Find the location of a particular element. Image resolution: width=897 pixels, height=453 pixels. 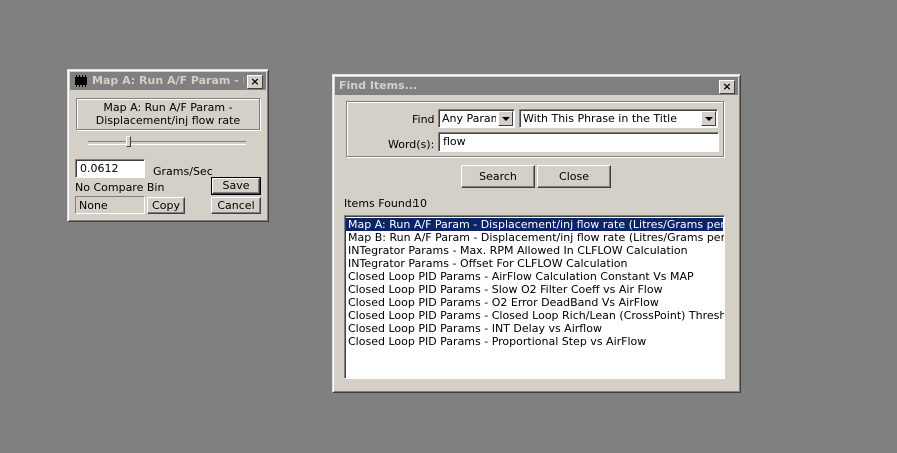

slider-thumb is located at coordinates (128, 141).